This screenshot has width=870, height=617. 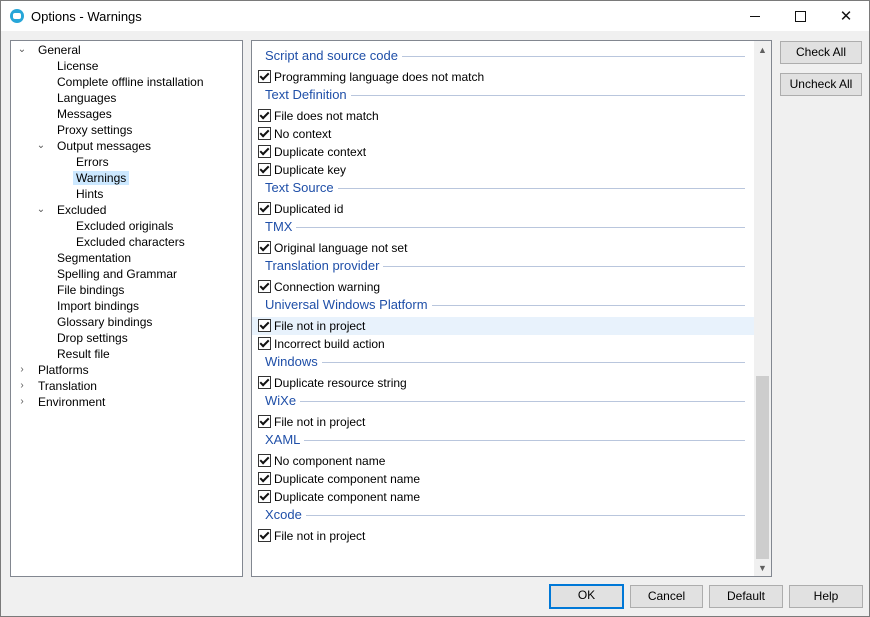 I want to click on tree-item-label: Excluded characters, so click(x=130, y=242).